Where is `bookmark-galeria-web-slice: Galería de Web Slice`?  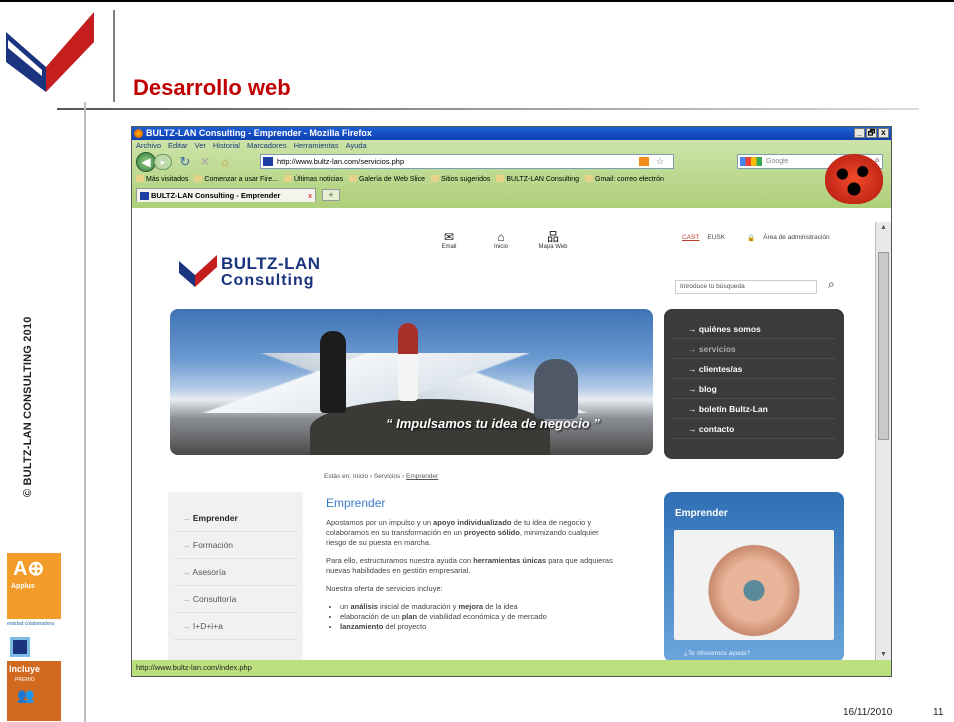 bookmark-galeria-web-slice: Galería de Web Slice is located at coordinates (387, 179).